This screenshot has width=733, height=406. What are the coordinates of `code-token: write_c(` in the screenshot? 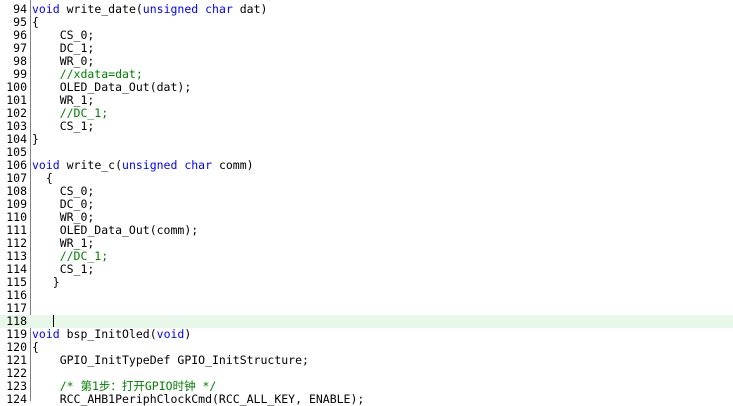 It's located at (91, 165).